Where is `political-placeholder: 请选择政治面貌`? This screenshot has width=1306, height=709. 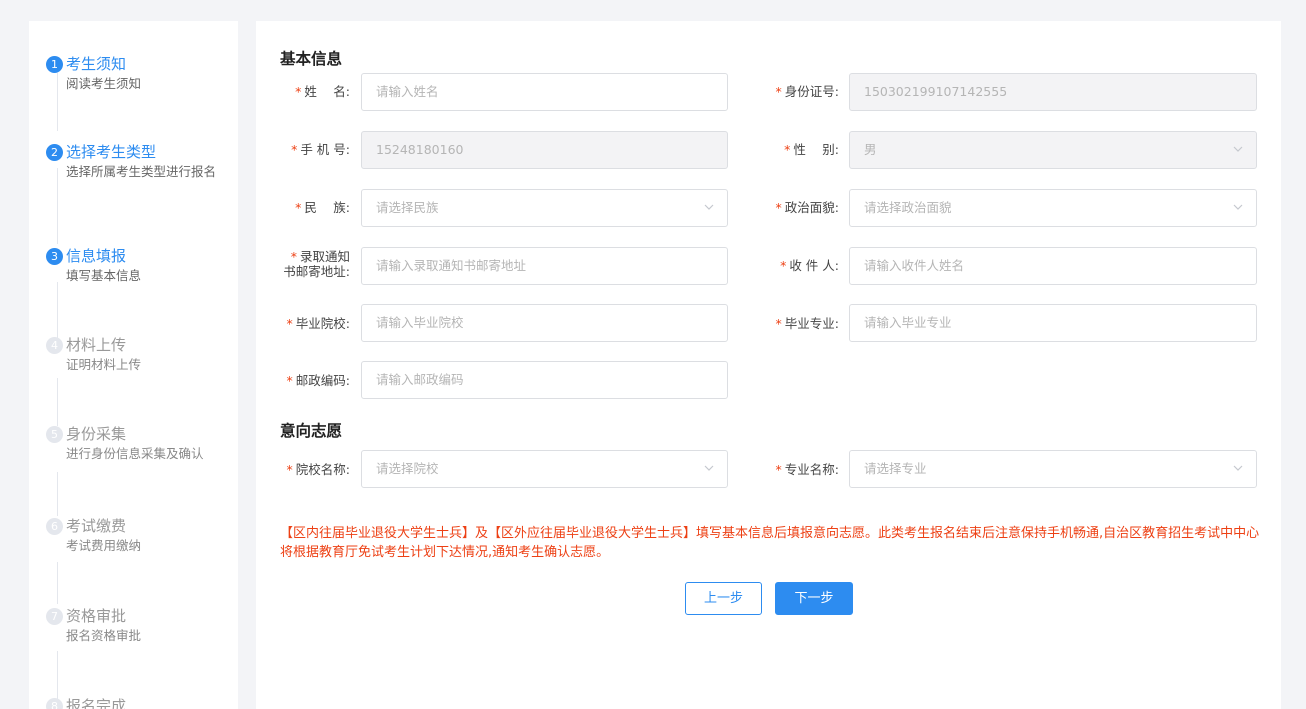
political-placeholder: 请选择政治面貌 is located at coordinates (908, 207).